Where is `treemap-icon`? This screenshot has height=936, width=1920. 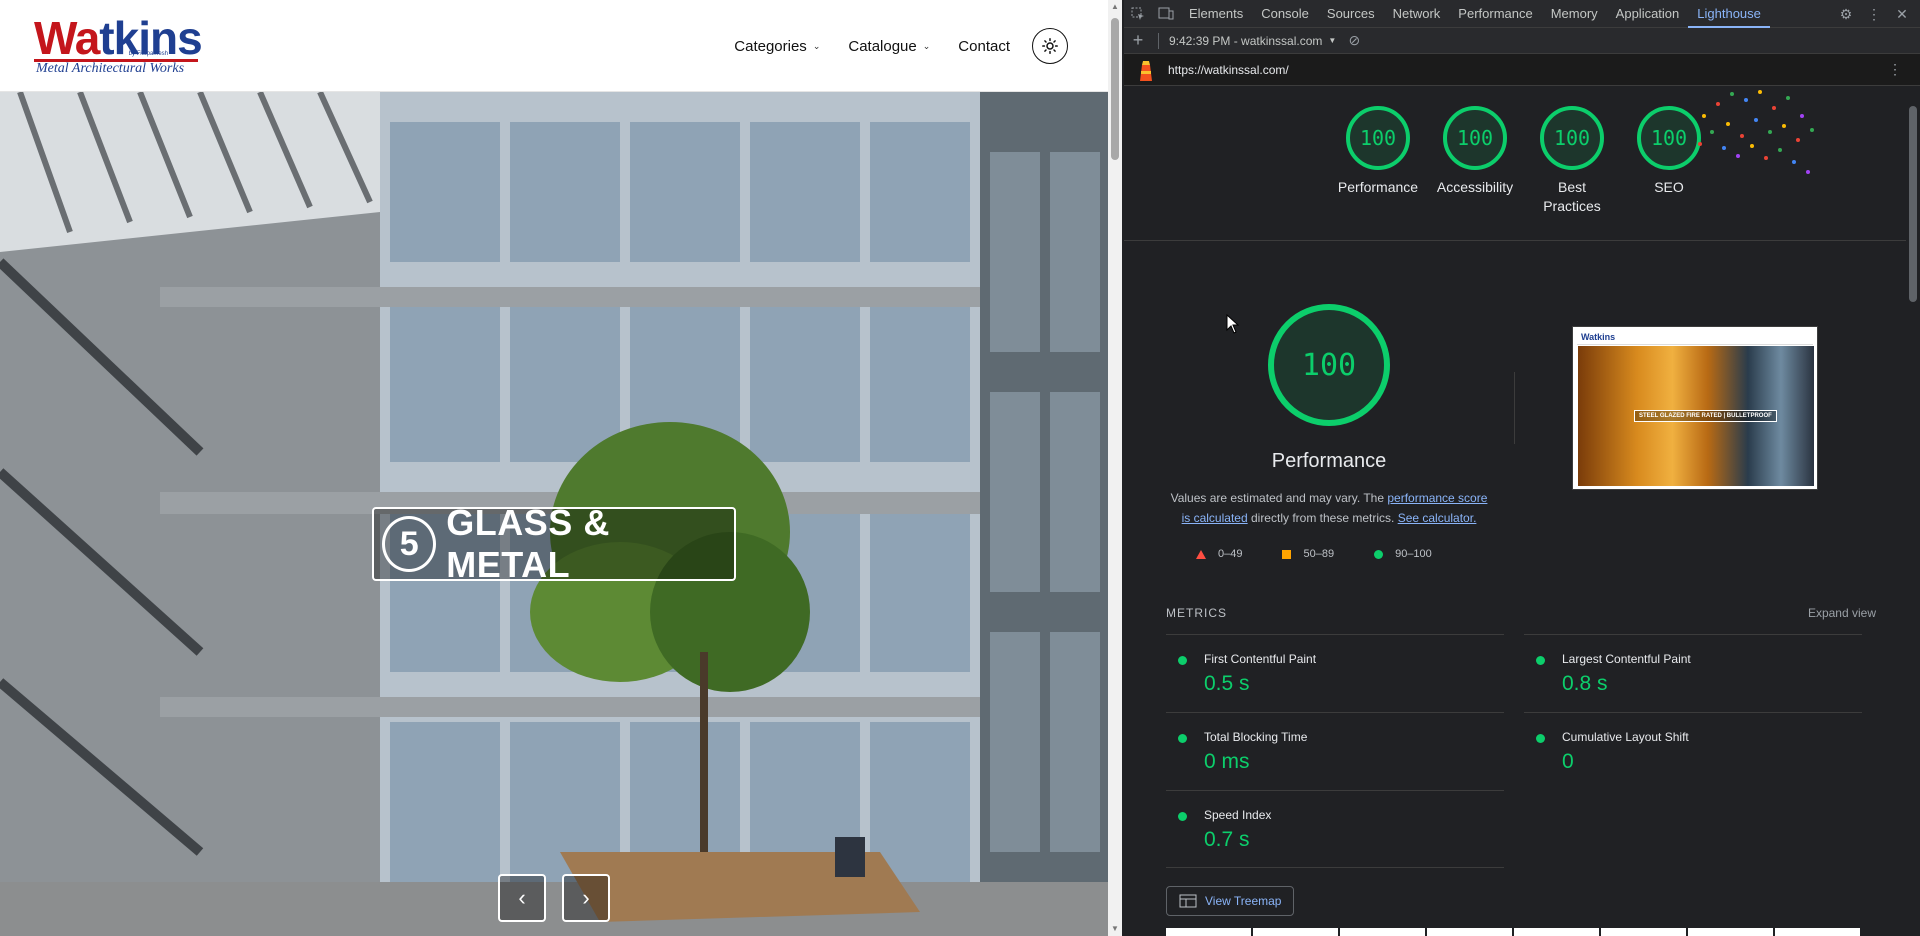
treemap-icon is located at coordinates (1188, 901).